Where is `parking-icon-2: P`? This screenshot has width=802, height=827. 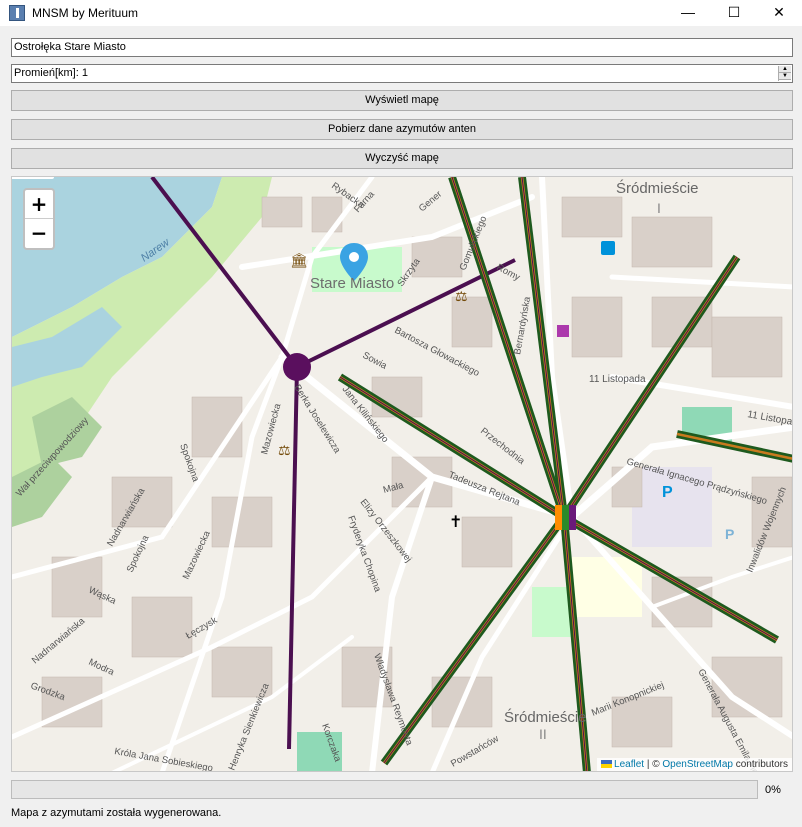 parking-icon-2: P is located at coordinates (729, 534).